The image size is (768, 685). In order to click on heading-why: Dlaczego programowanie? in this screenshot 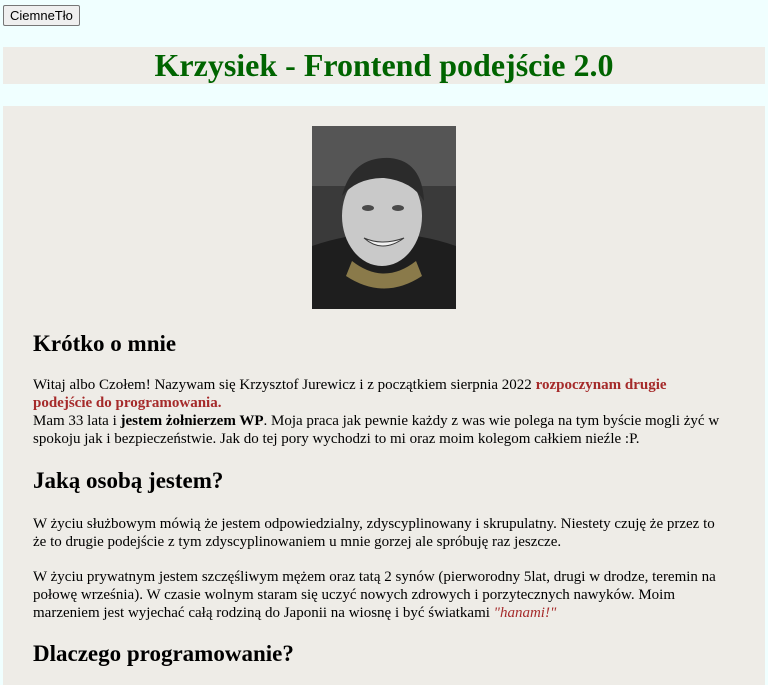, I will do `click(163, 653)`.